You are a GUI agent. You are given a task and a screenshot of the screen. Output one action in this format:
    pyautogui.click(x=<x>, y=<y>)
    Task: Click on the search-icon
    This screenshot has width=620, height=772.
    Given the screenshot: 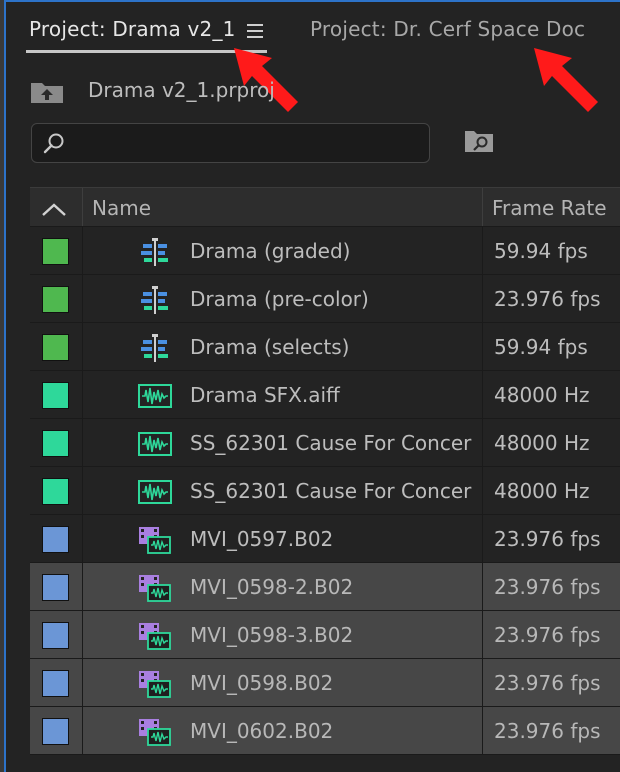 What is the action you would take?
    pyautogui.click(x=53, y=143)
    